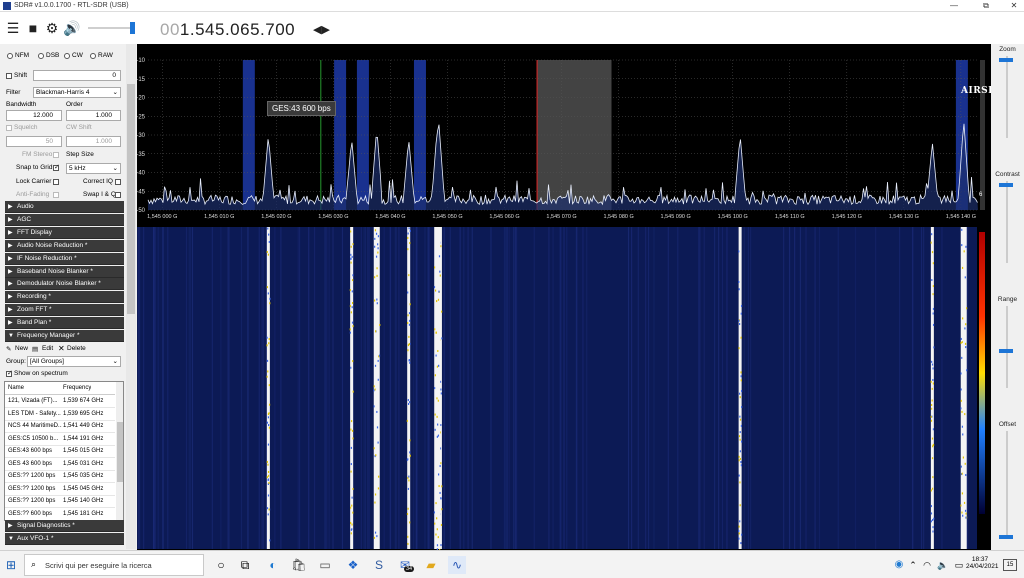 The width and height of the screenshot is (1024, 578). What do you see at coordinates (379, 565) in the screenshot?
I see `app-s-icon: S` at bounding box center [379, 565].